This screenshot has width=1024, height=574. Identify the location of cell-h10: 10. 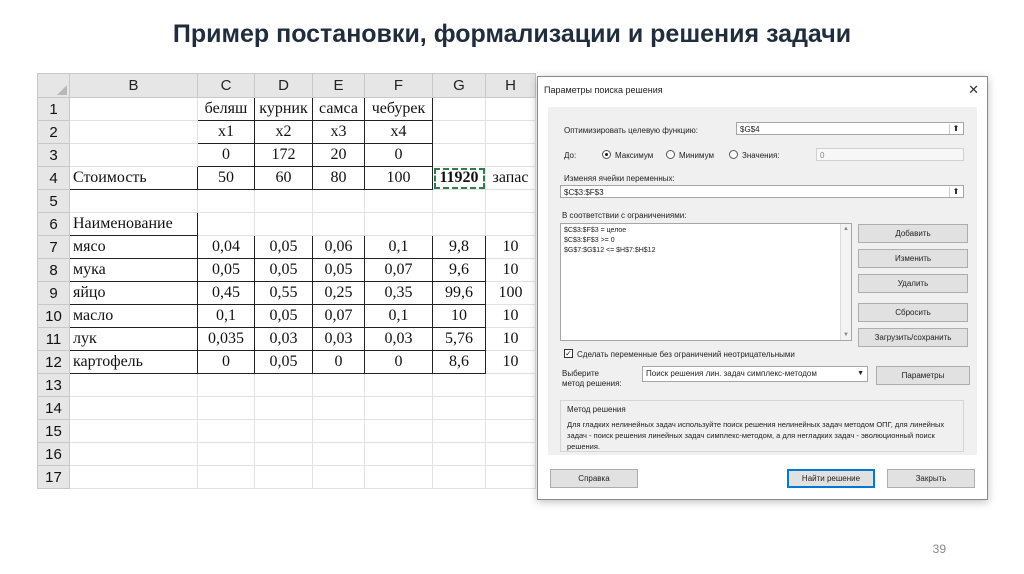
(510, 316).